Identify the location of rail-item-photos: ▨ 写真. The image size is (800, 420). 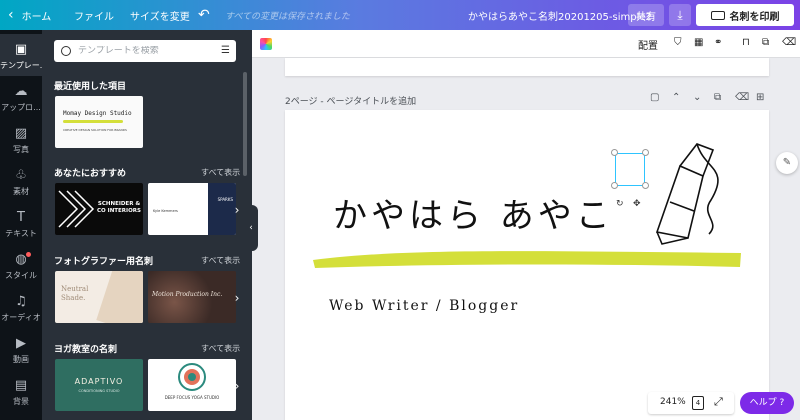
(21, 139).